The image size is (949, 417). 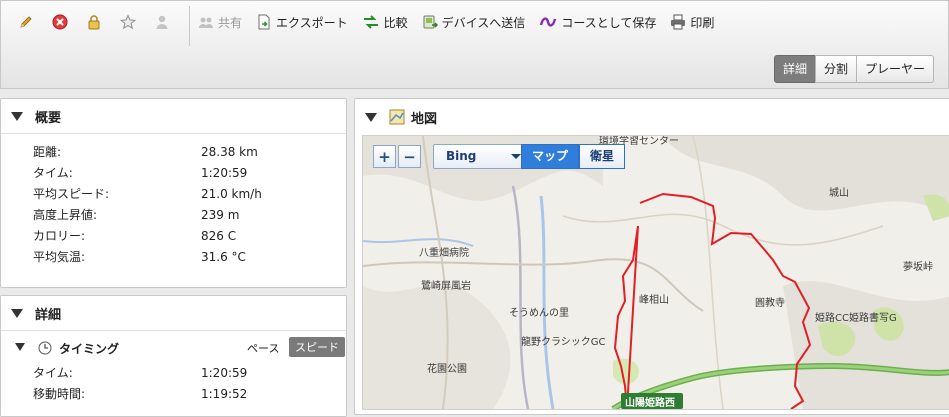 I want to click on row-value: 21.0 km/h, so click(x=231, y=194).